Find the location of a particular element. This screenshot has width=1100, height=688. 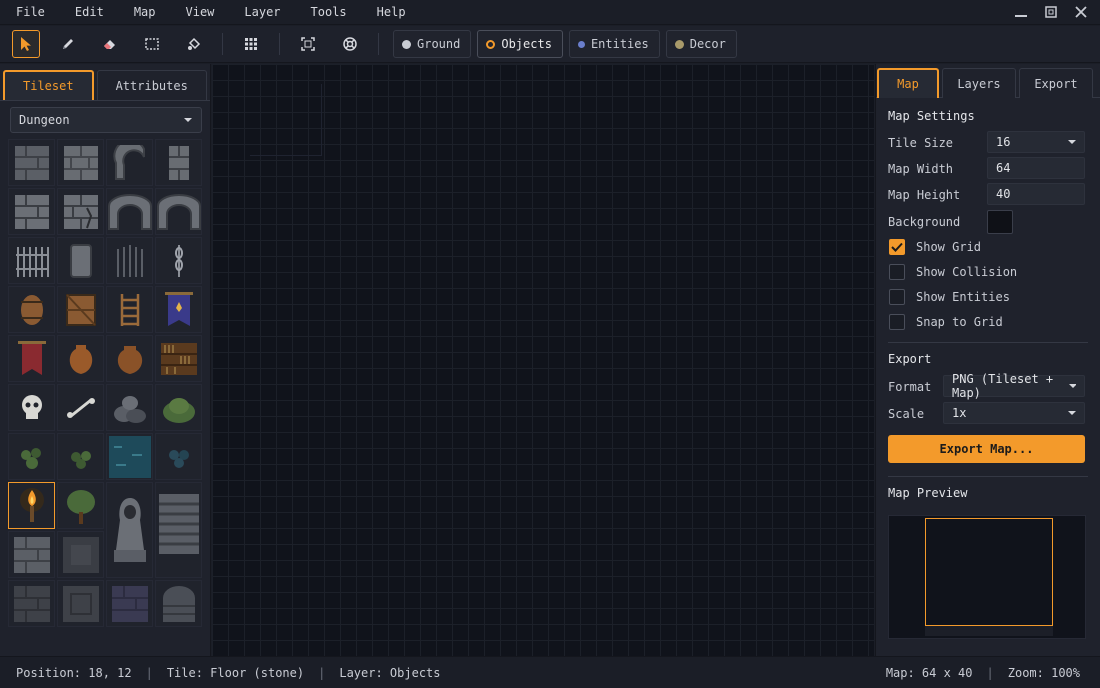

snap-to-grid-checkbox is located at coordinates (897, 322).